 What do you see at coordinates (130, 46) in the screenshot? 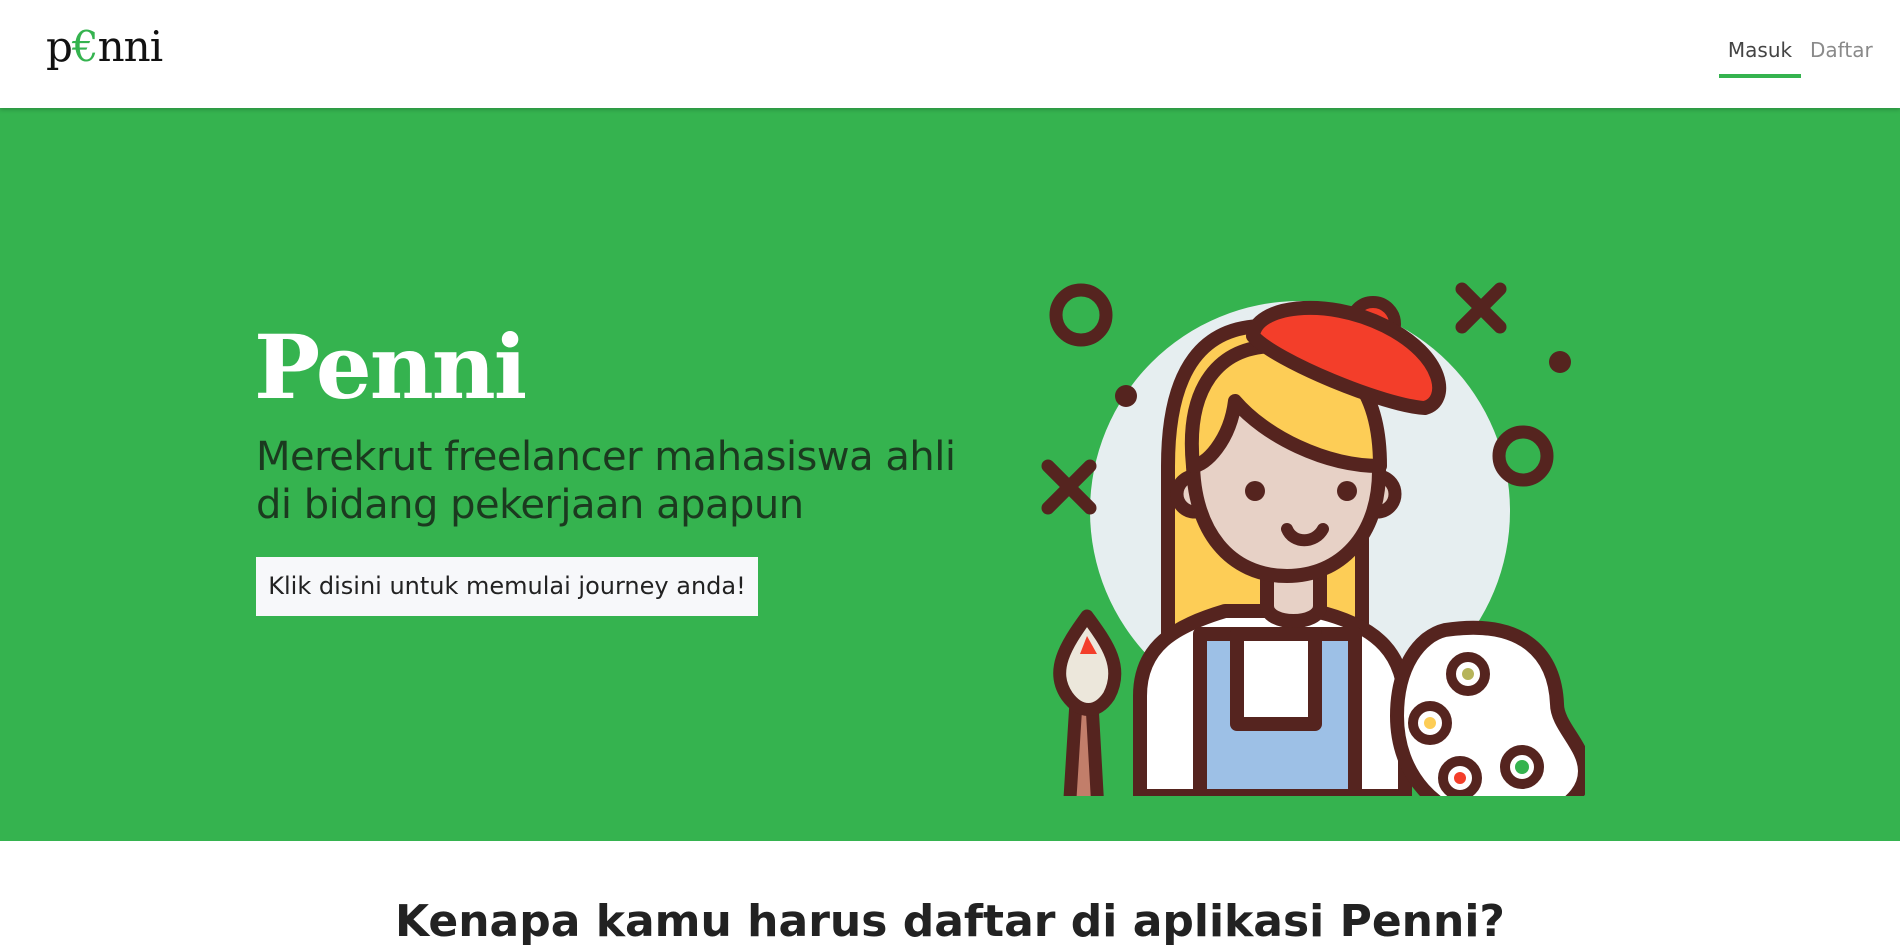
I see `brand-suffix: nni` at bounding box center [130, 46].